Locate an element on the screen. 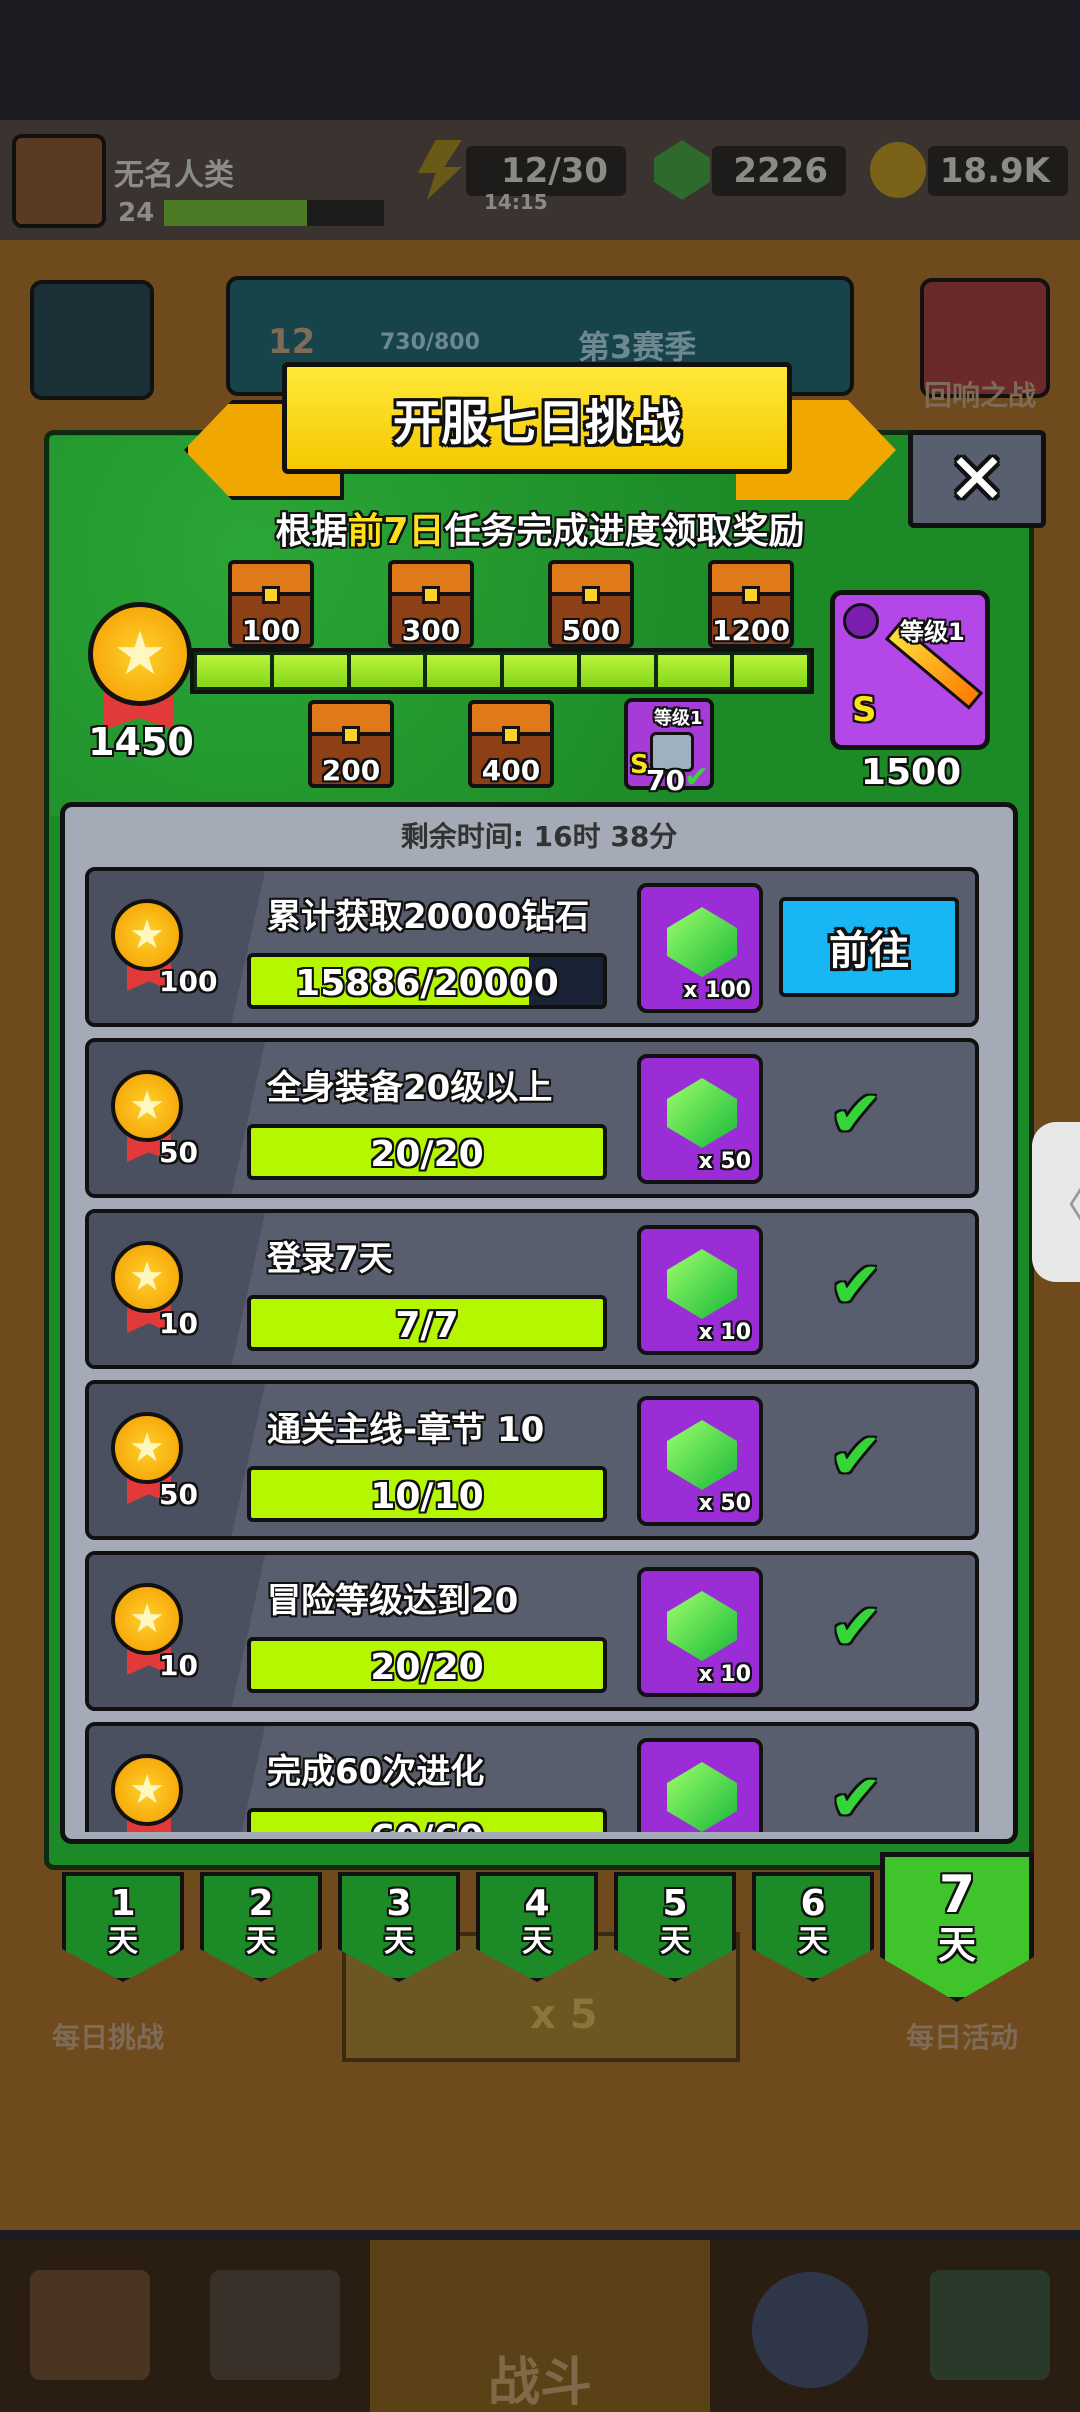 This screenshot has width=1080, height=2412. task-progress-text: 7/7 is located at coordinates (427, 1325).